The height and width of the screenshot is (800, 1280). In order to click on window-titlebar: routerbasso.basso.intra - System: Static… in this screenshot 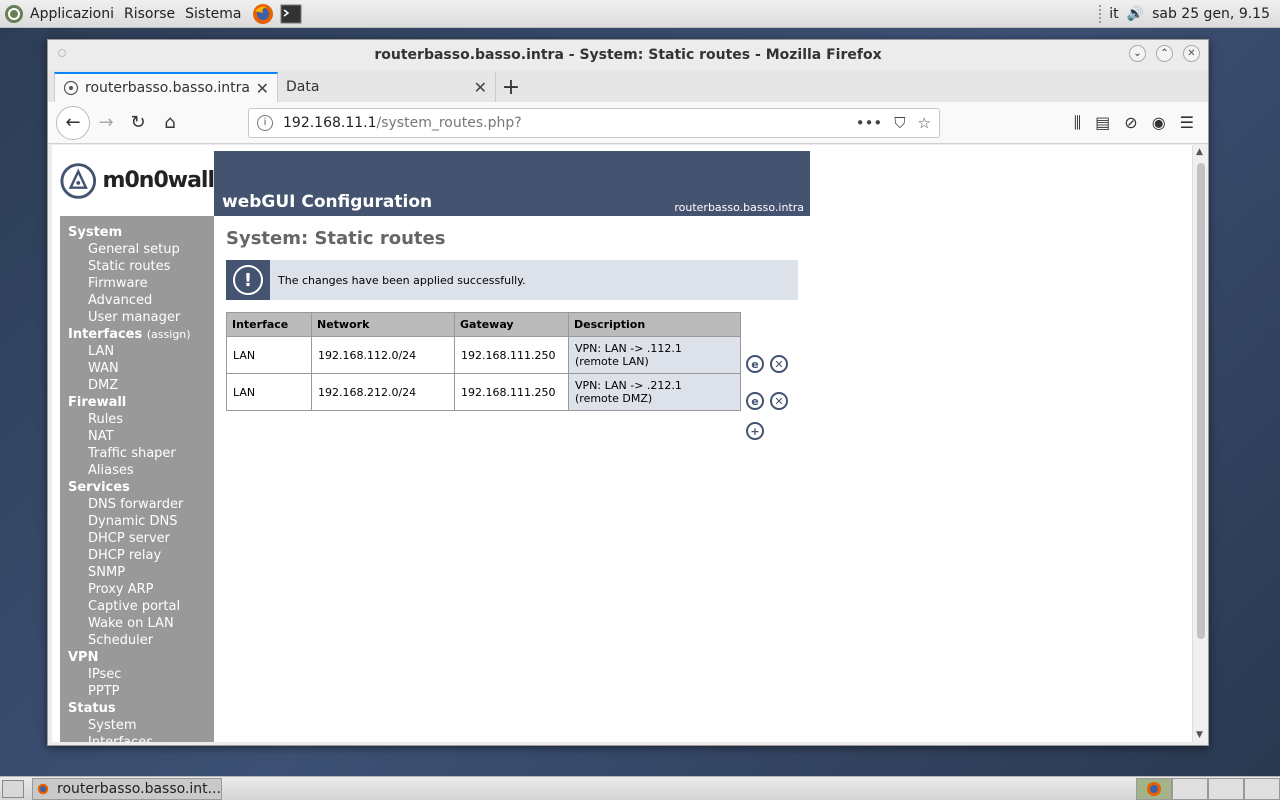, I will do `click(628, 55)`.